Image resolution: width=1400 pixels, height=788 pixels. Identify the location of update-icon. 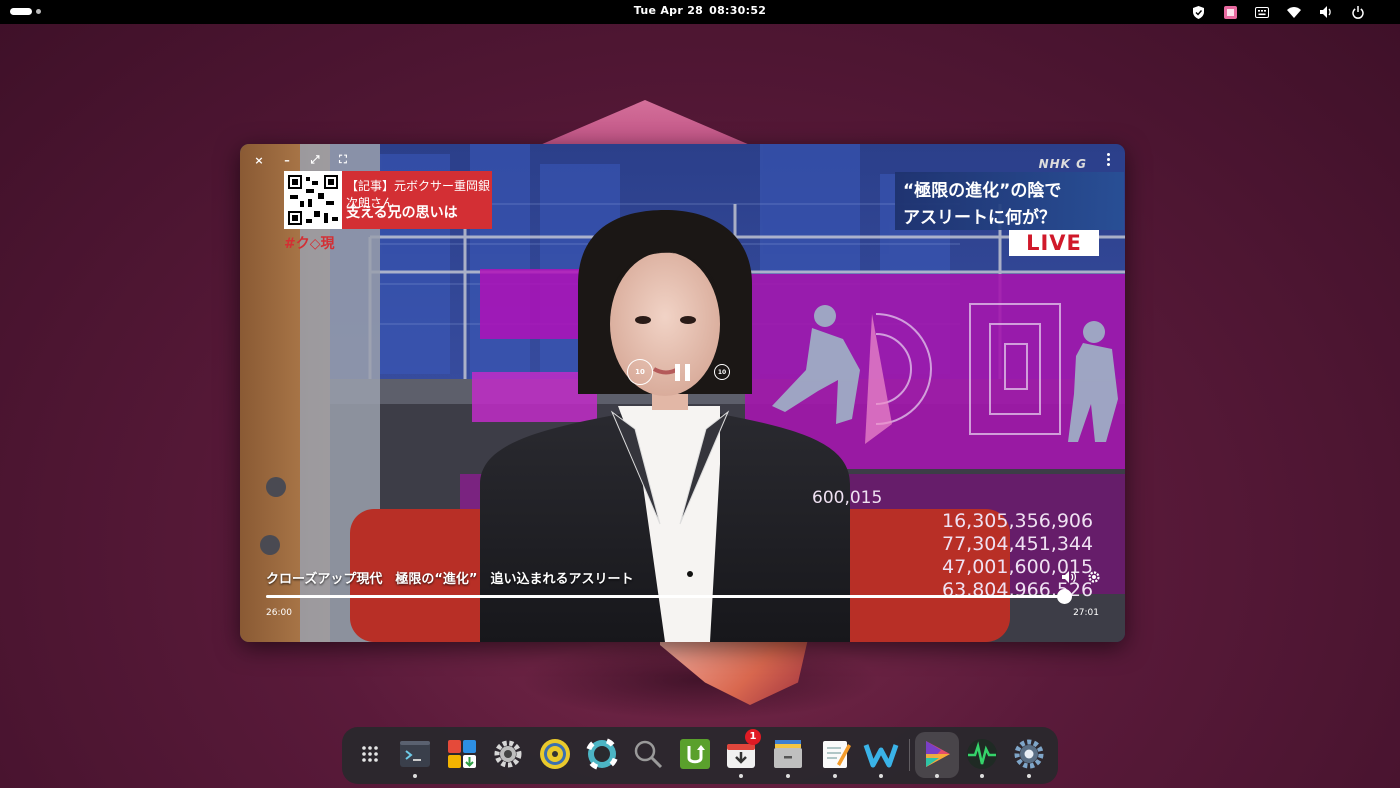
(695, 754).